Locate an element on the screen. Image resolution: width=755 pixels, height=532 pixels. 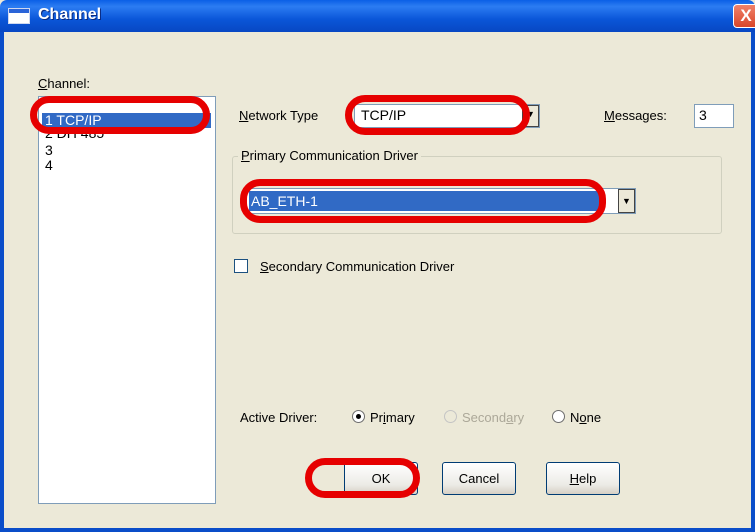
window-frame-right is located at coordinates (753, 282).